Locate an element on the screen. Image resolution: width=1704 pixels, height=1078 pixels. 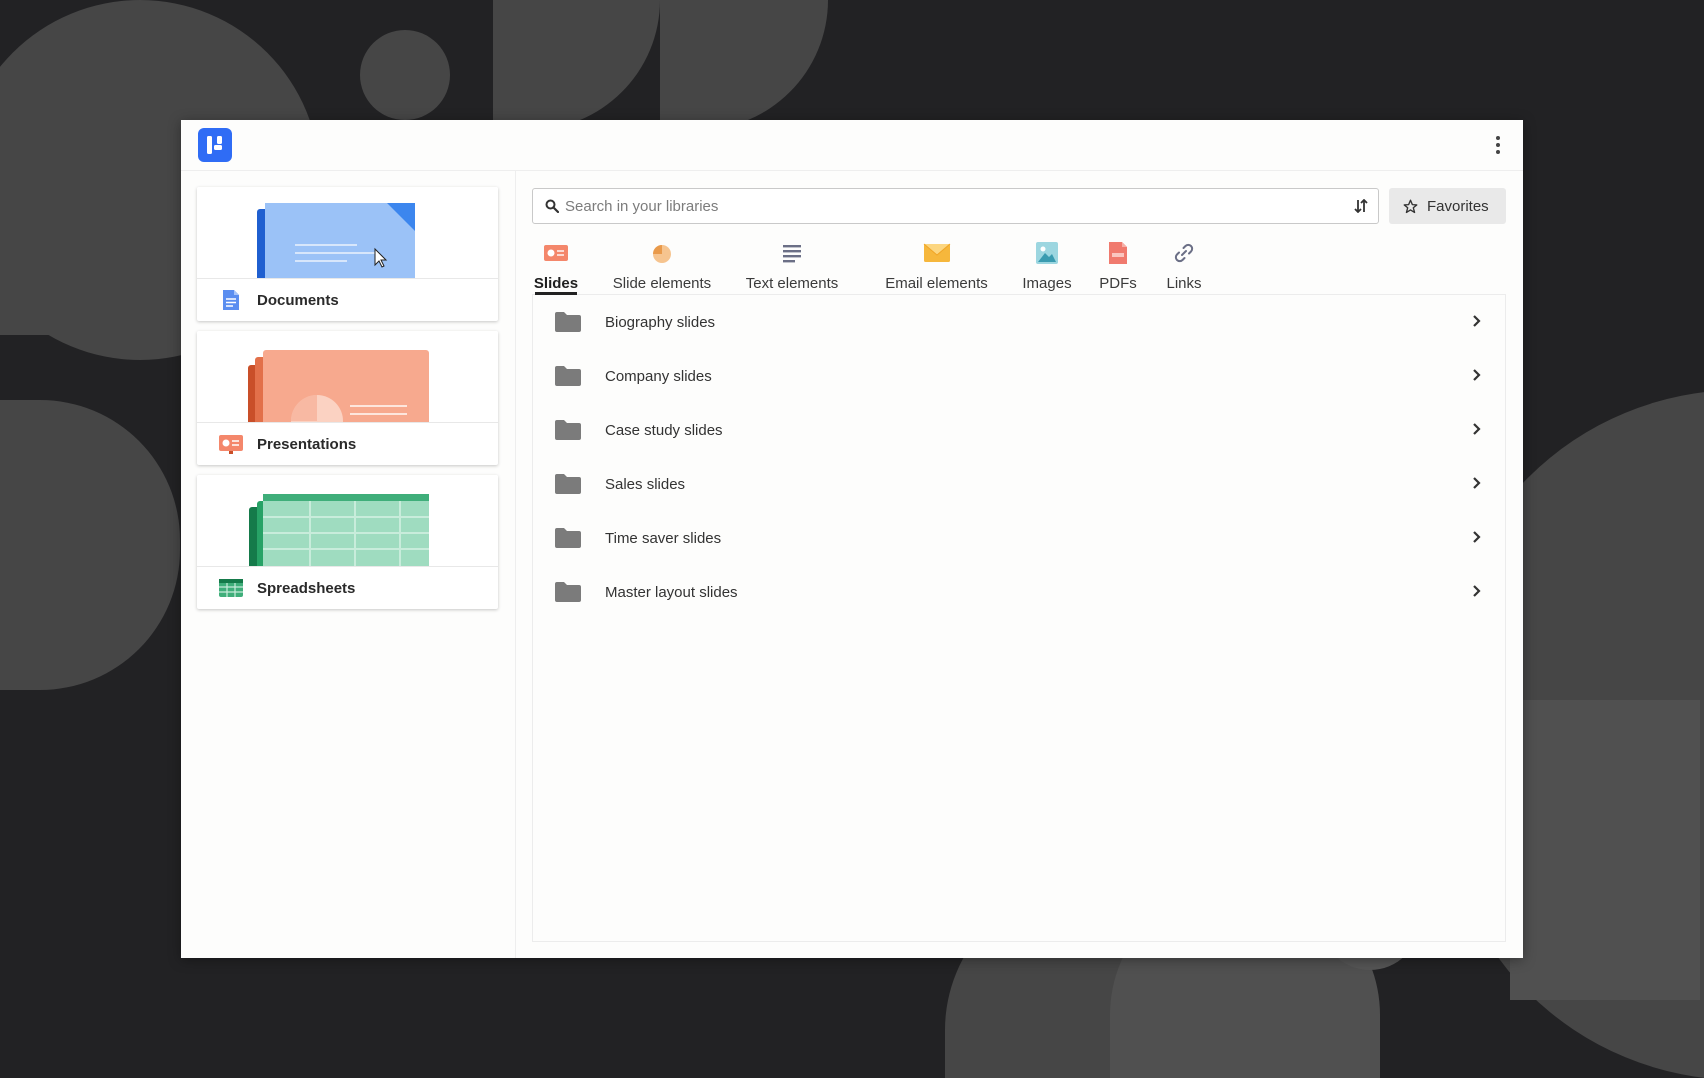
tab-pdfs: PDFs is located at coordinates (1118, 264).